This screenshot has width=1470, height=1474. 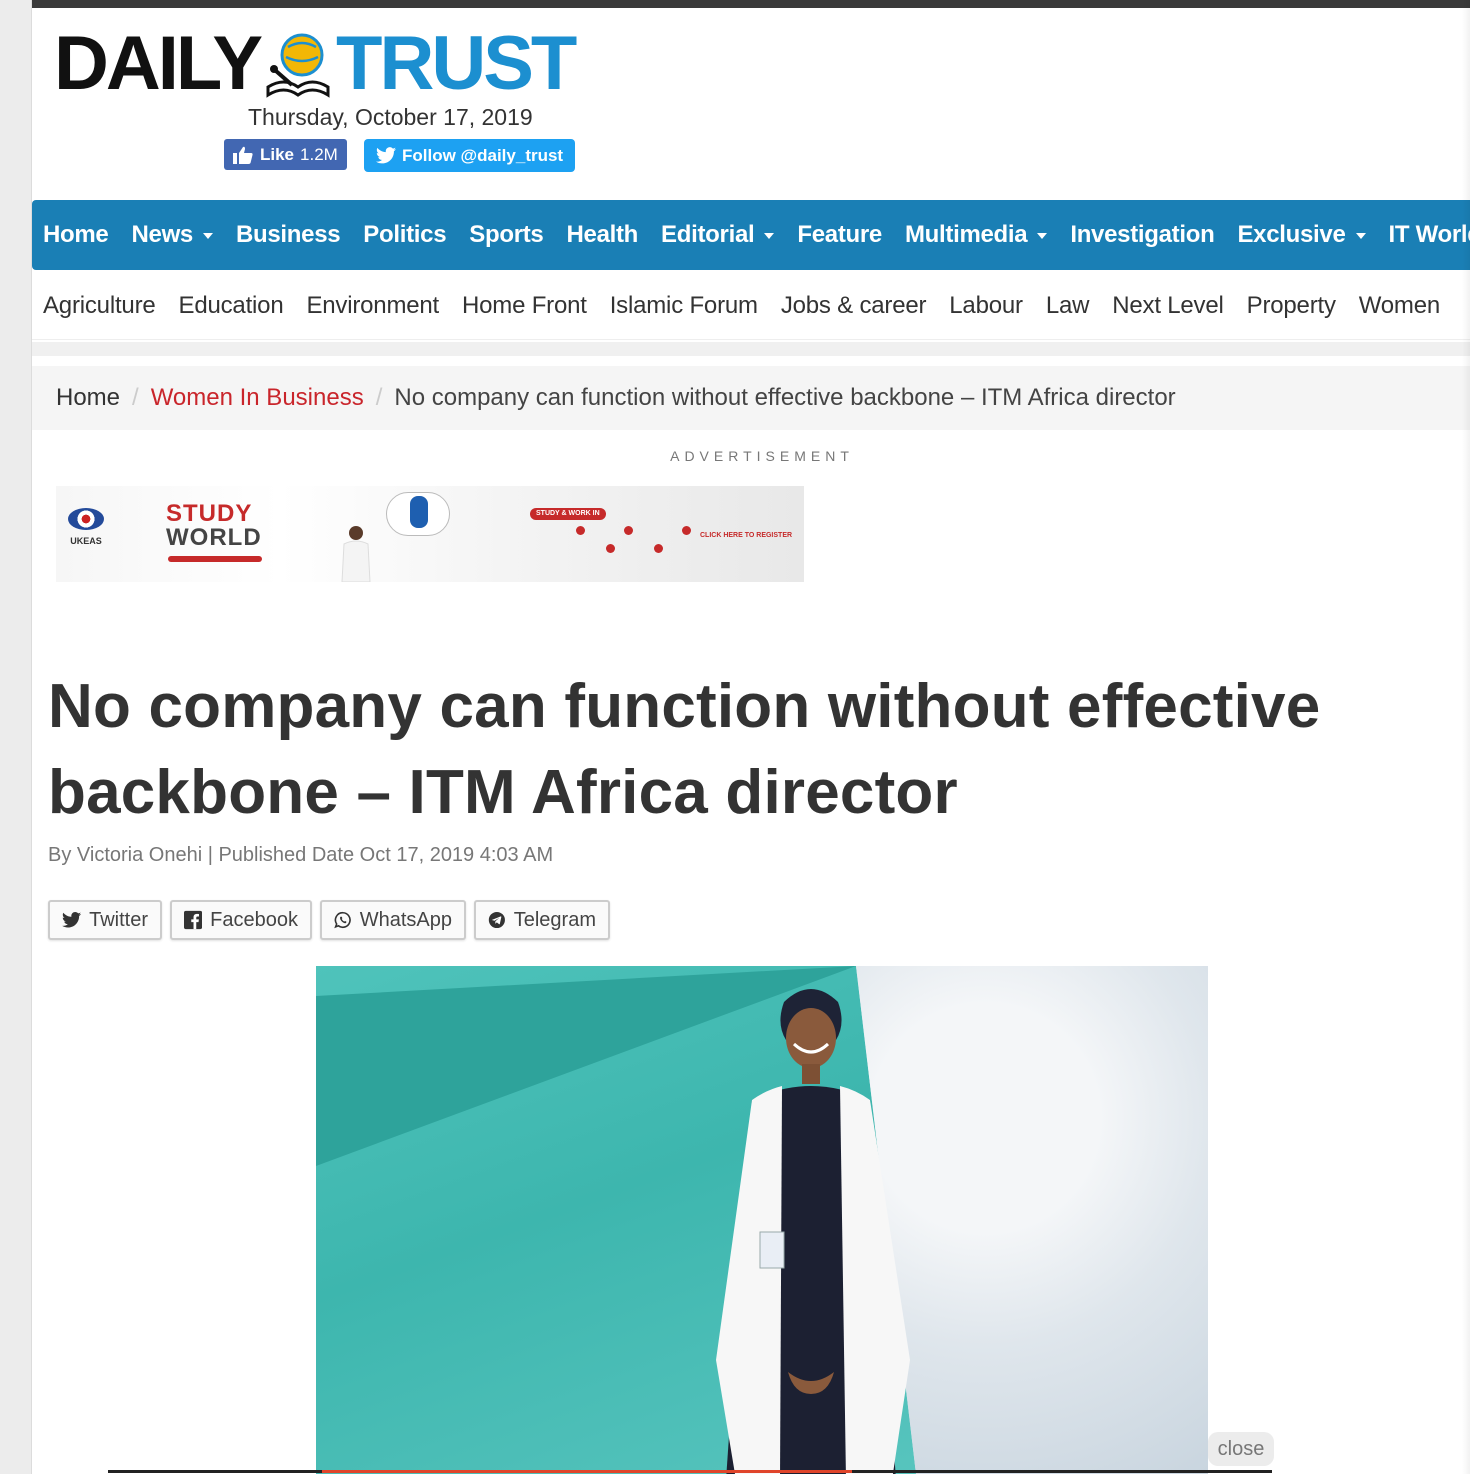 What do you see at coordinates (386, 155) in the screenshot?
I see `twitter-bird-icon` at bounding box center [386, 155].